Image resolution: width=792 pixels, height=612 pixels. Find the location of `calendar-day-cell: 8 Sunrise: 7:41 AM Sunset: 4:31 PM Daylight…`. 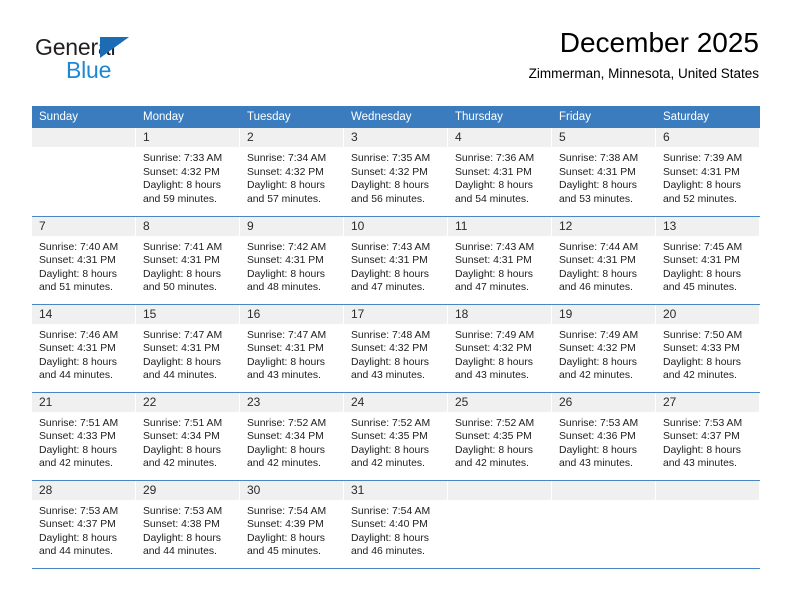

calendar-day-cell: 8 Sunrise: 7:41 AM Sunset: 4:31 PM Daylight… is located at coordinates (188, 260).